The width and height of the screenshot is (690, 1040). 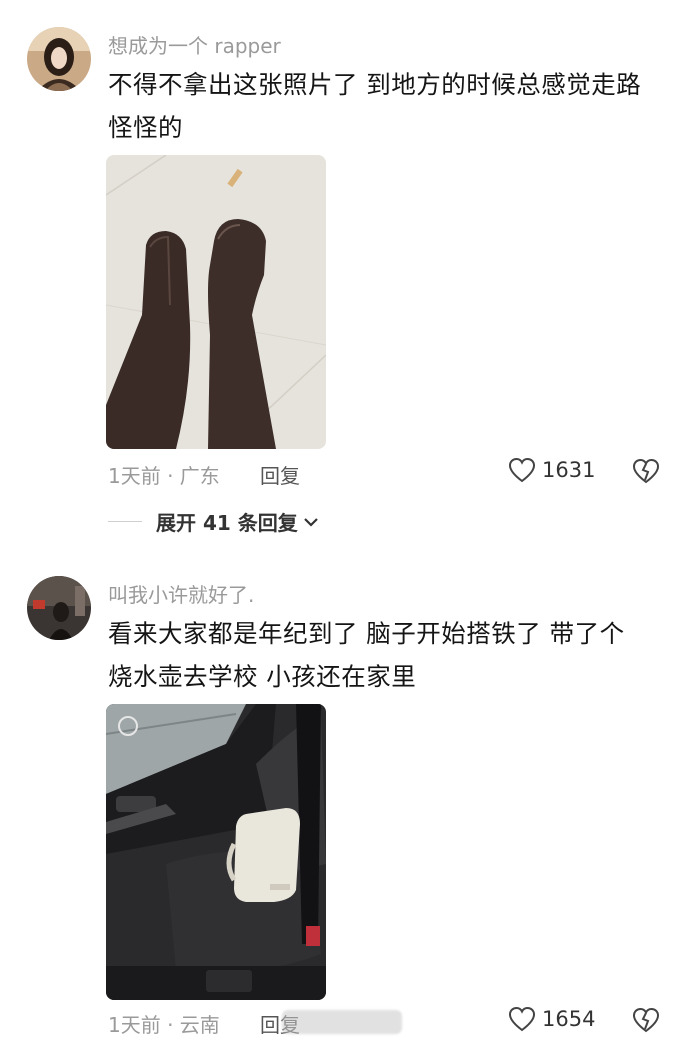 What do you see at coordinates (569, 1019) in the screenshot?
I see `like-count: 1654` at bounding box center [569, 1019].